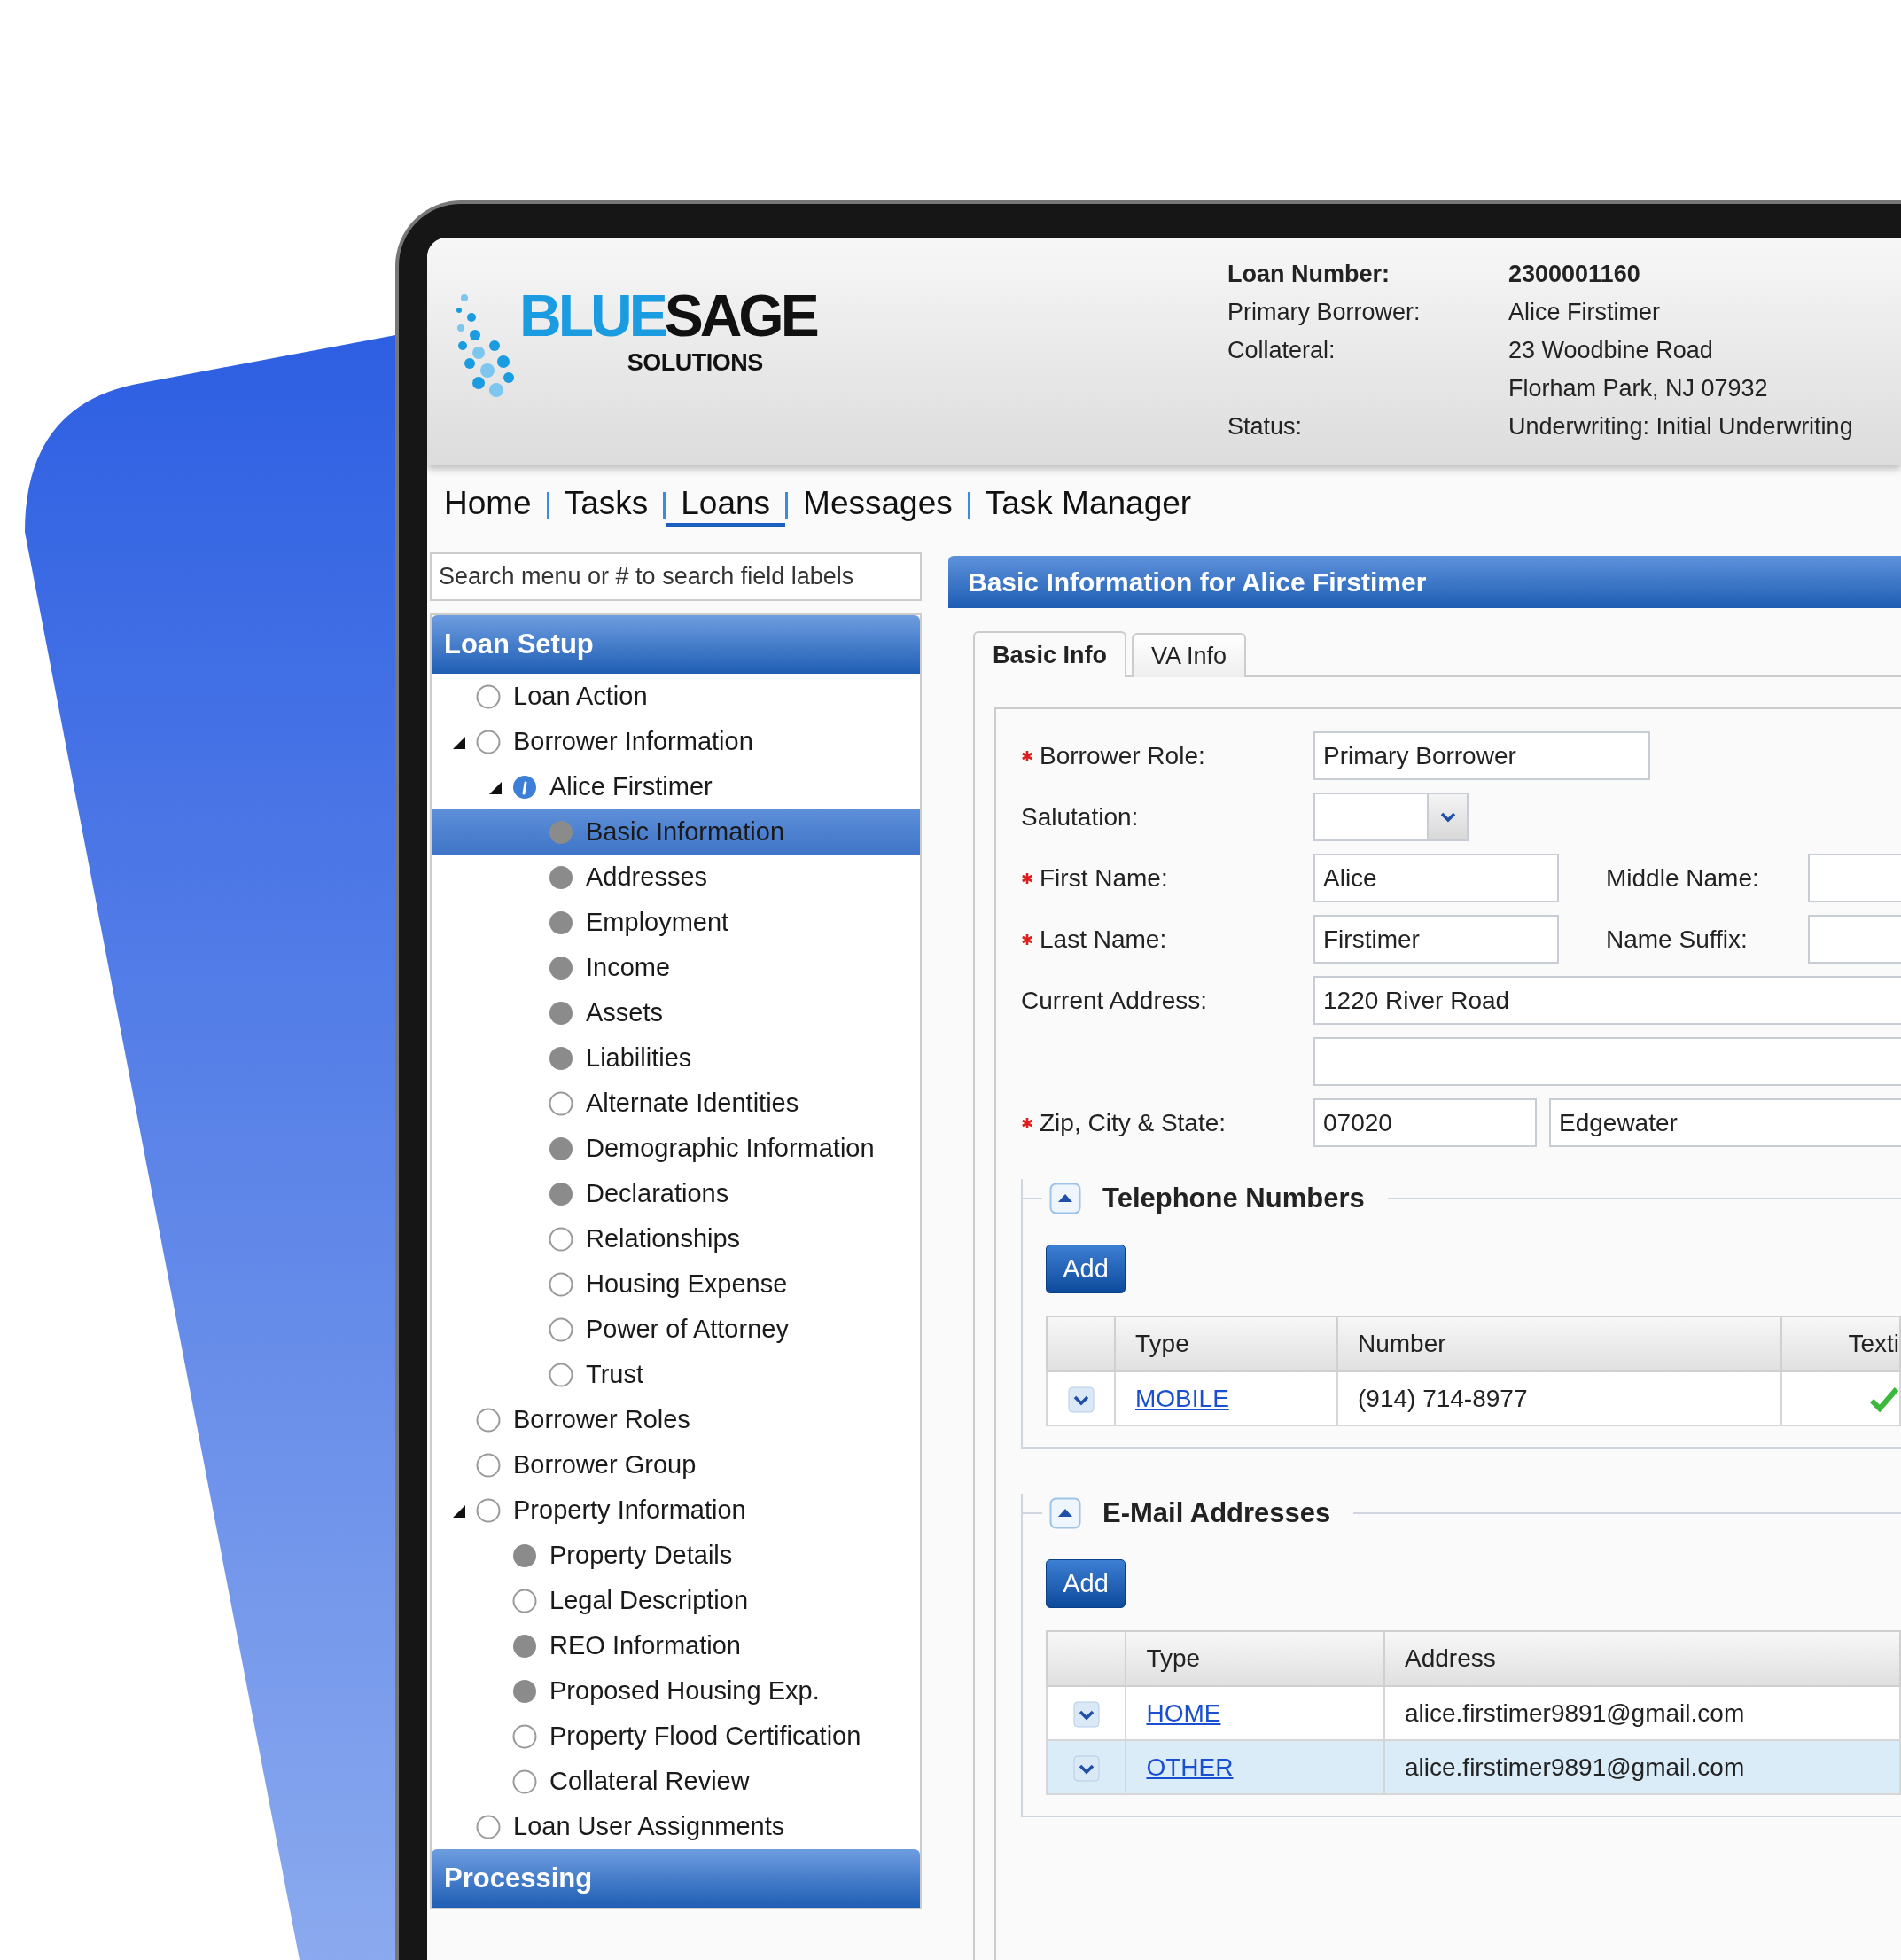  I want to click on tree-item: Alice Firstimer, so click(676, 786).